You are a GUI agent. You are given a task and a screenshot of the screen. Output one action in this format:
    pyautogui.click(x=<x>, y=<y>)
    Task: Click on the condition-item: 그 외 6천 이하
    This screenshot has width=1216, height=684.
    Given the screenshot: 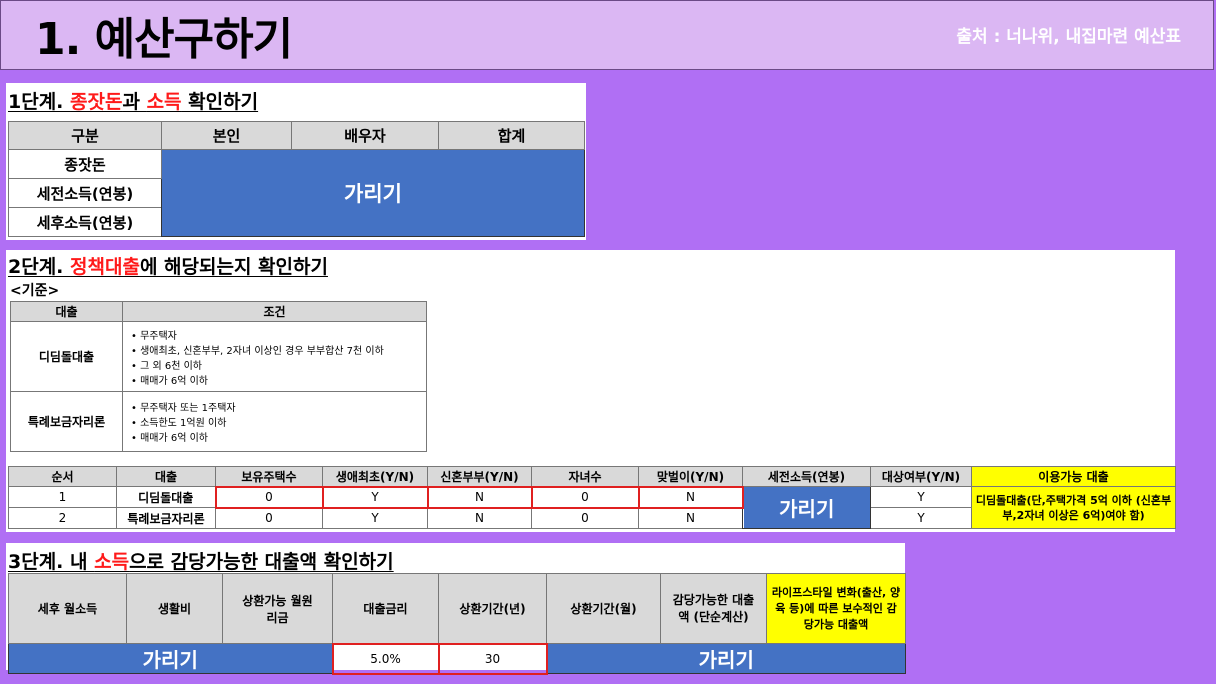 What is the action you would take?
    pyautogui.click(x=278, y=364)
    